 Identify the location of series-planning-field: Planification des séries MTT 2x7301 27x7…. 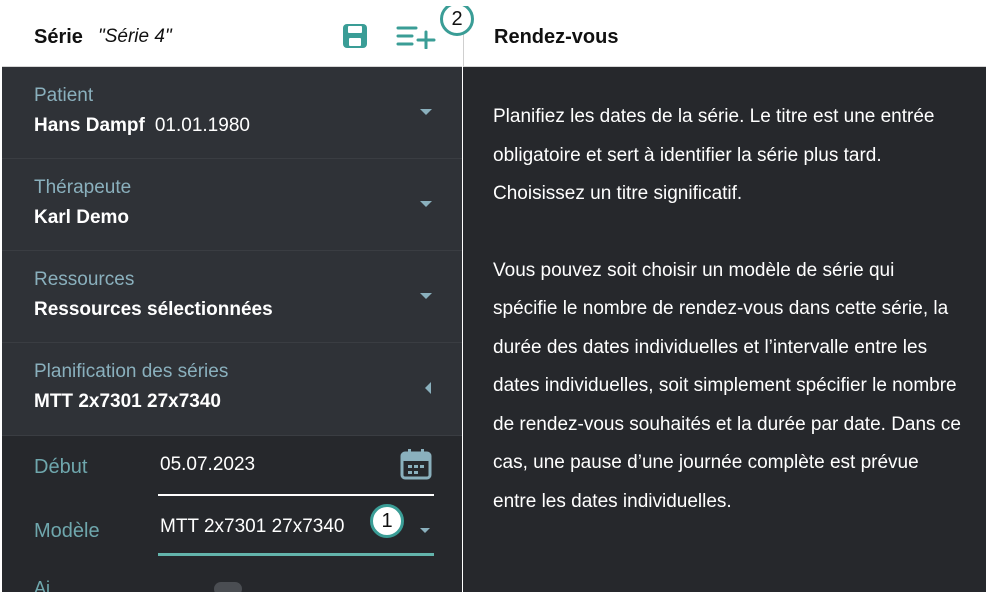
(232, 389).